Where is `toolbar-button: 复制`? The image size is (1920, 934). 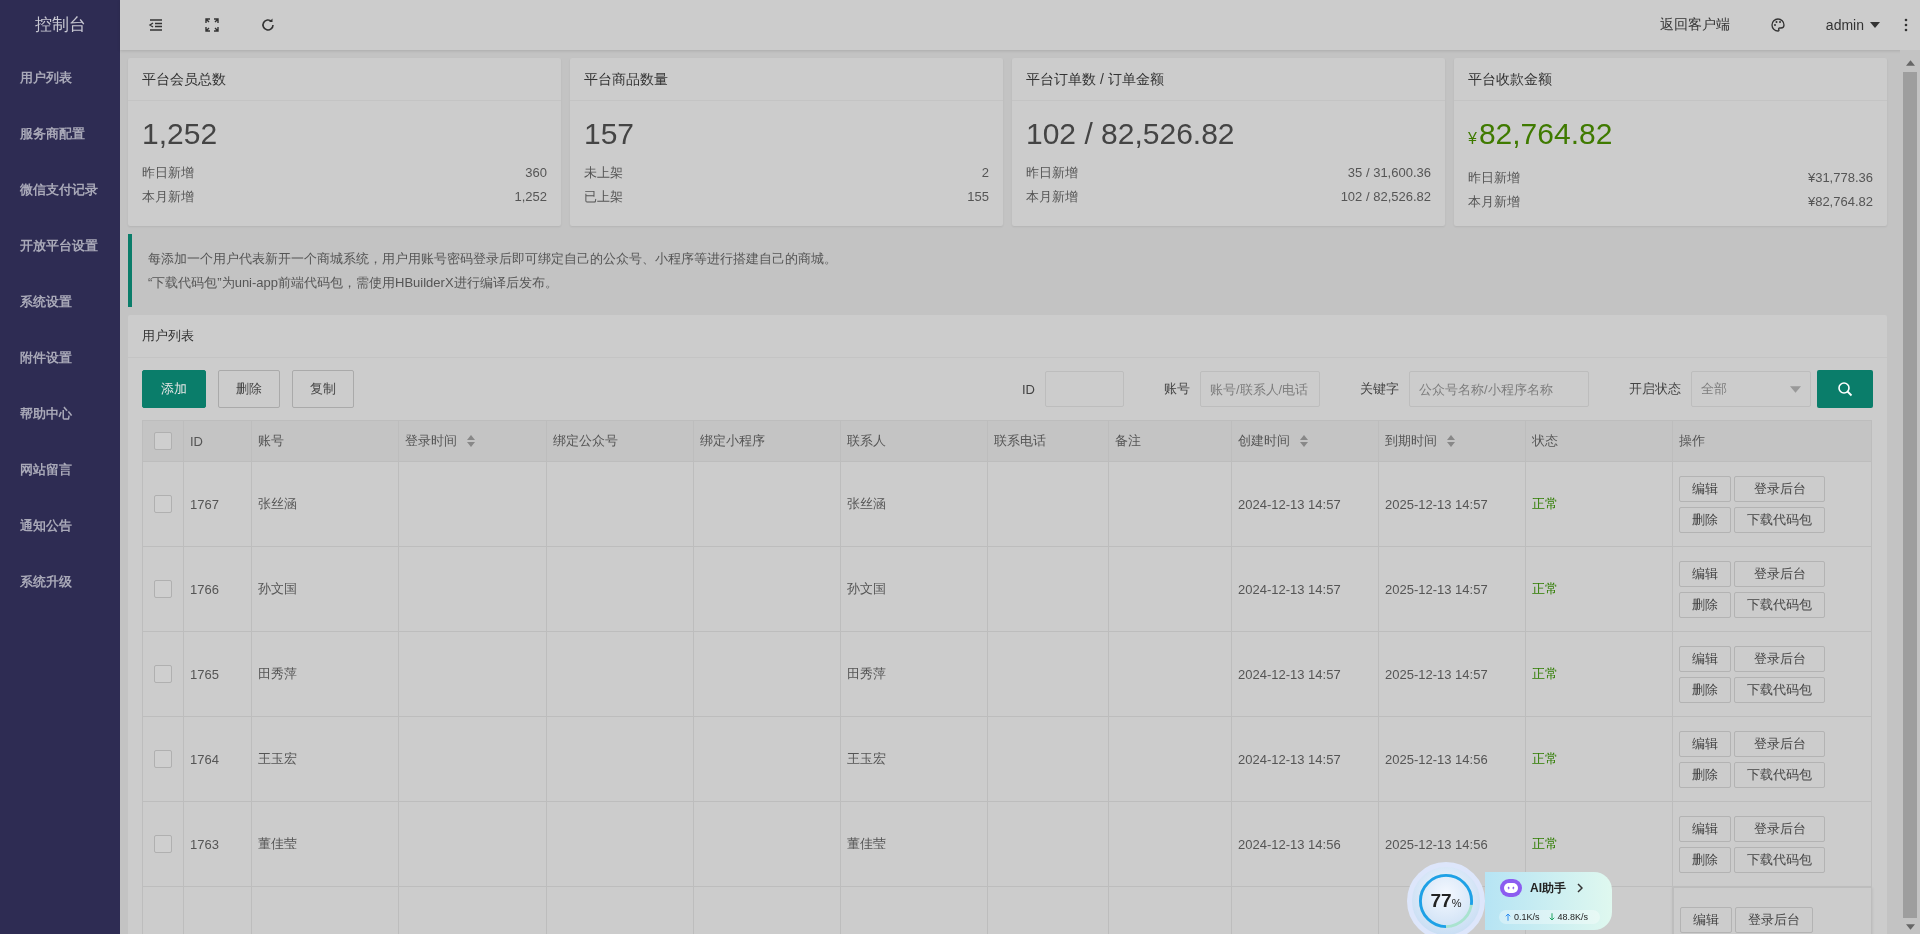 toolbar-button: 复制 is located at coordinates (323, 389).